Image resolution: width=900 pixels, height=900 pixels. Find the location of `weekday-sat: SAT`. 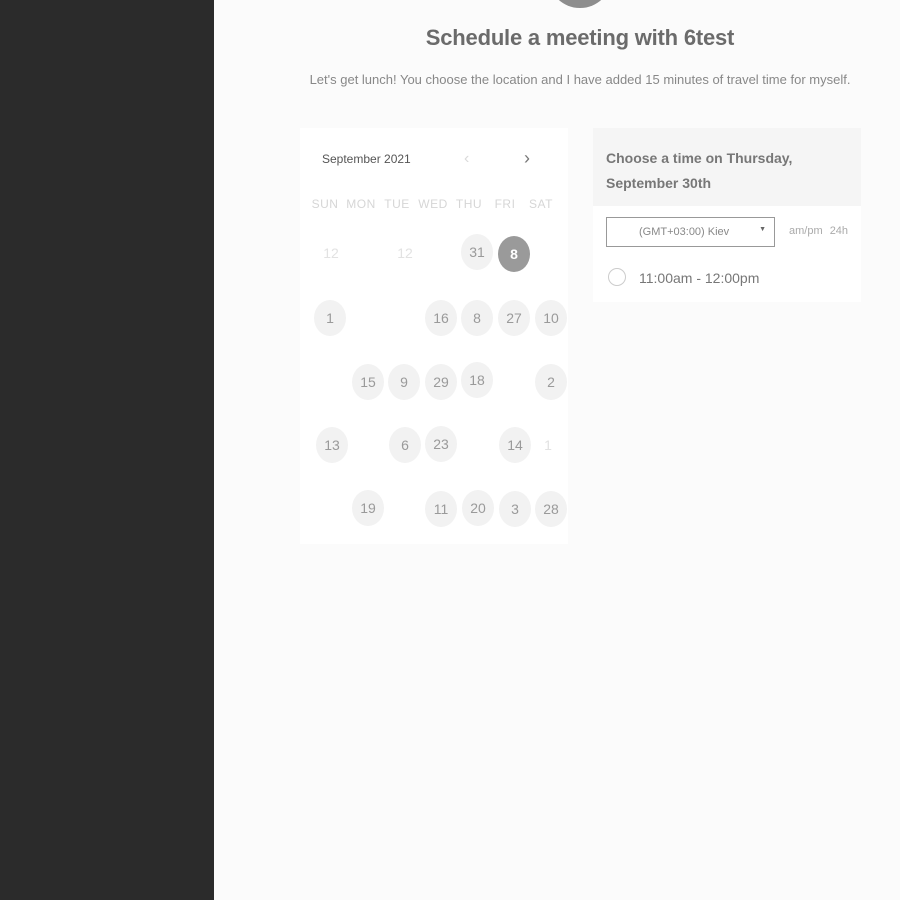

weekday-sat: SAT is located at coordinates (541, 204).